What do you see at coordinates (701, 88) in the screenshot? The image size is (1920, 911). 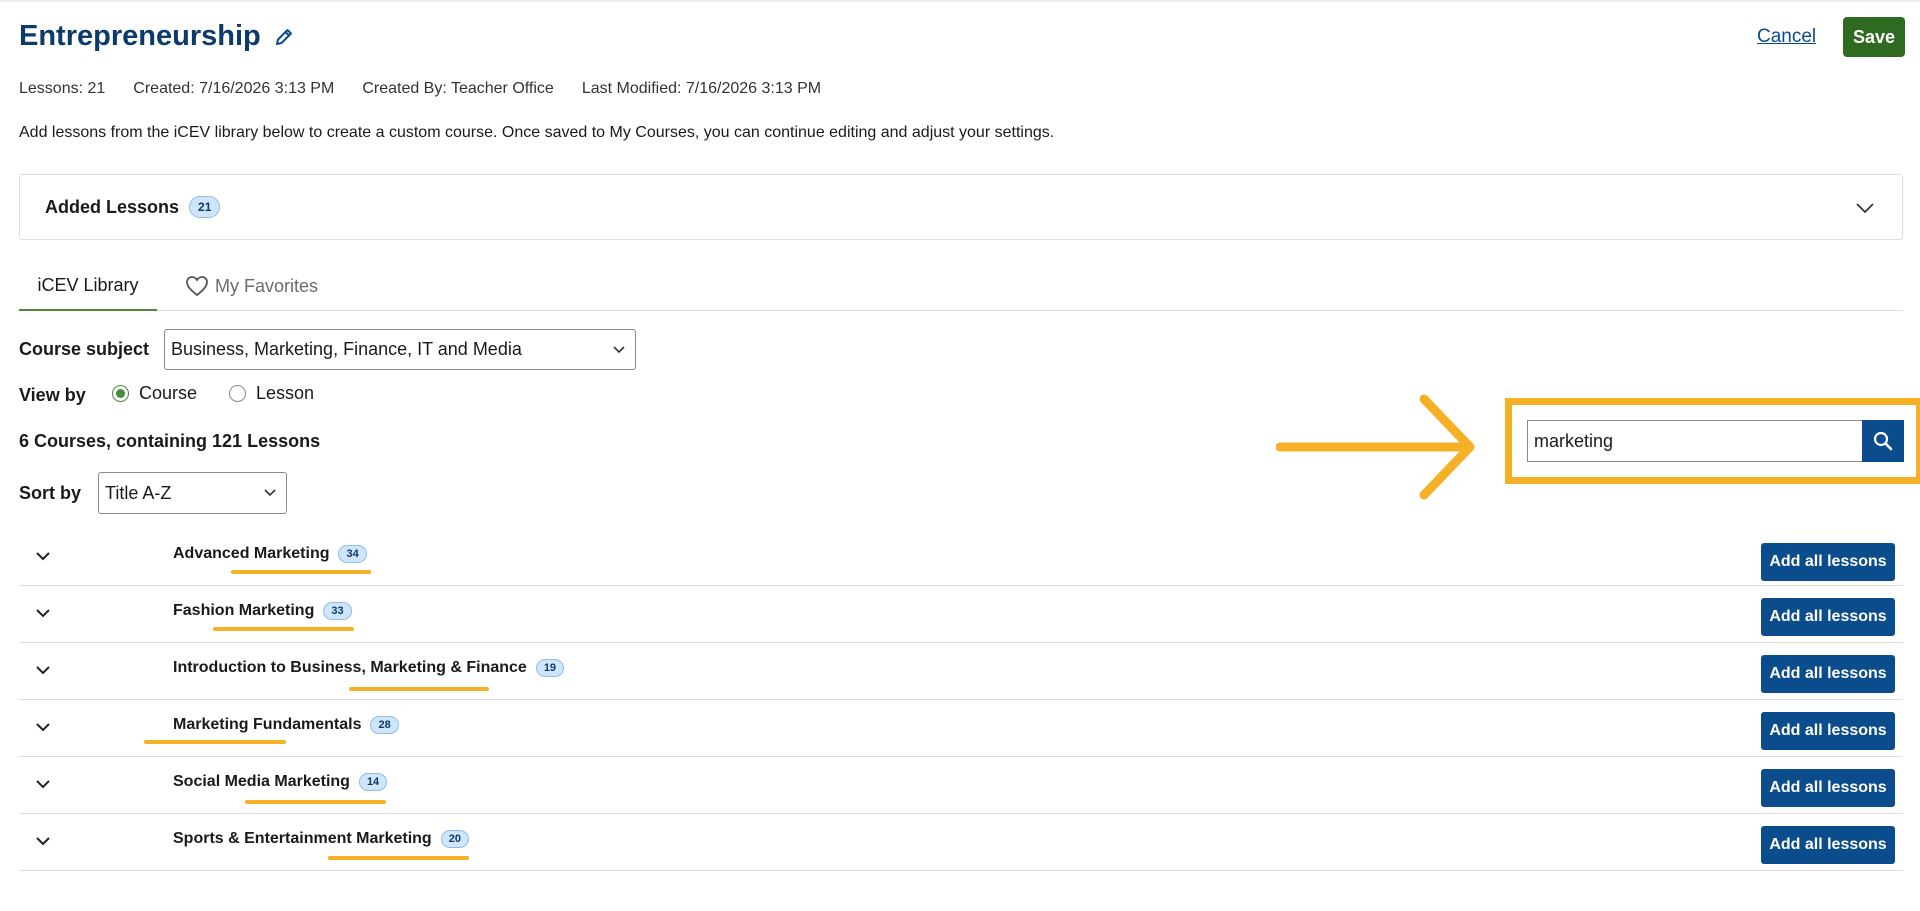 I see `last-modified-text: Last Modified: 7/16/2026 3:13 PM` at bounding box center [701, 88].